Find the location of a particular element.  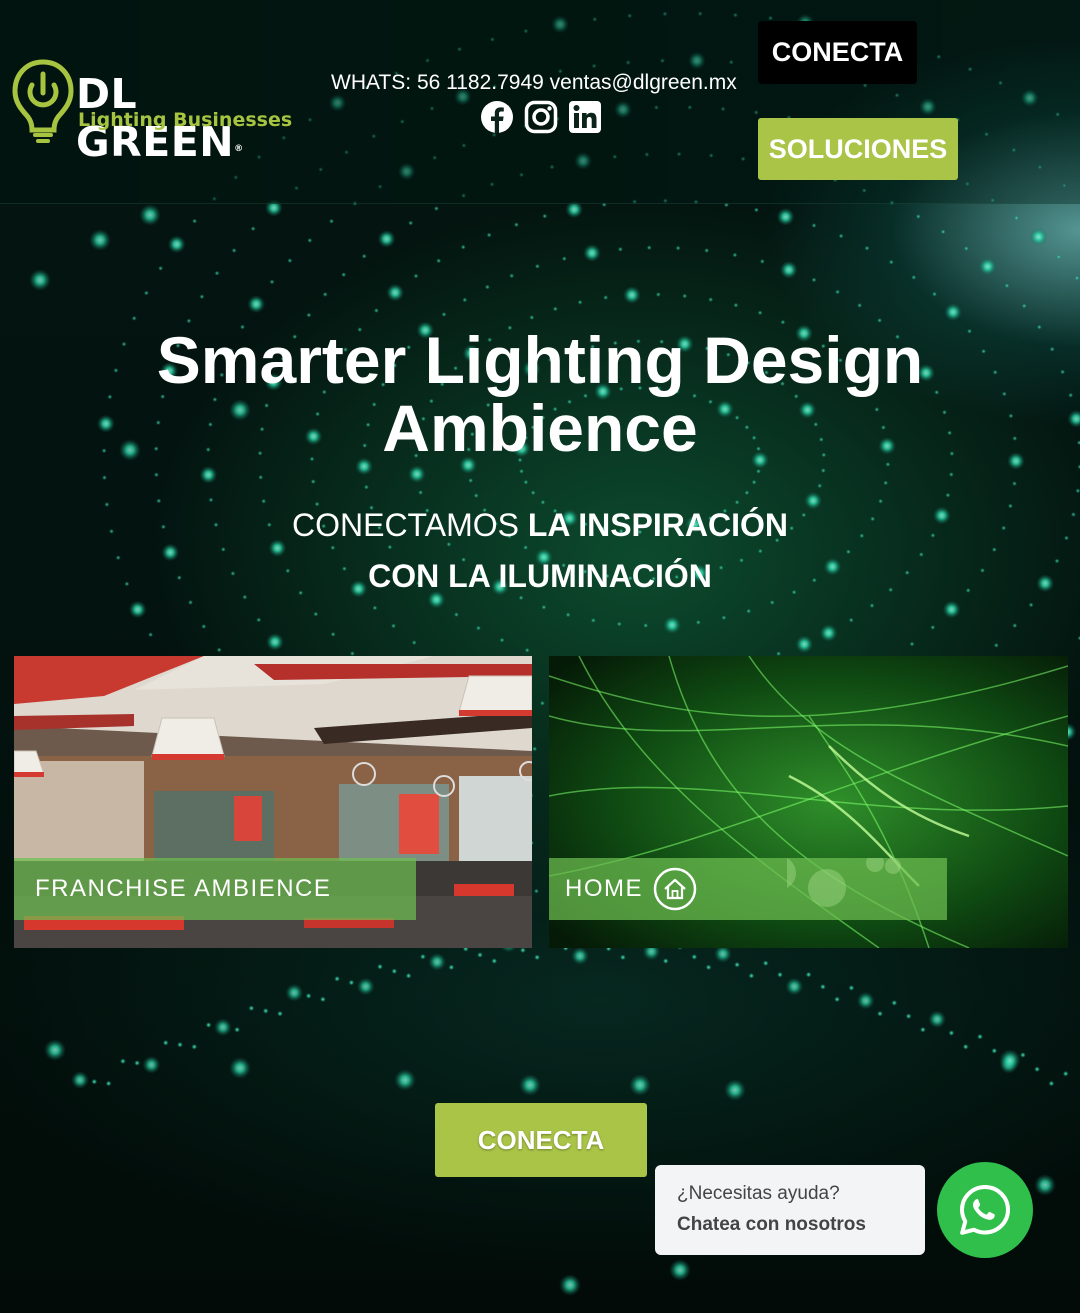

contact-info: WHATS: 56 1182.7949 ventas@dlgreen.mx is located at coordinates (534, 83).